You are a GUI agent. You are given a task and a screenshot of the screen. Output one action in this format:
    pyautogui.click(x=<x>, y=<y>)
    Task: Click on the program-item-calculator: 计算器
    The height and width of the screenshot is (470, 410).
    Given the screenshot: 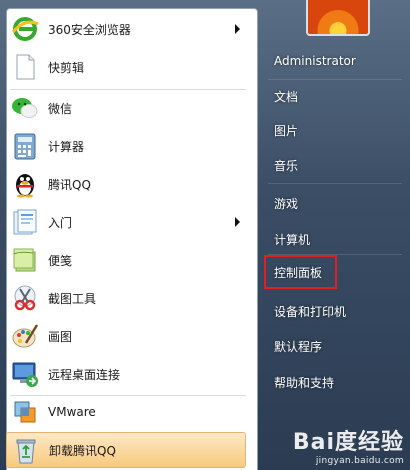 What is the action you would take?
    pyautogui.click(x=126, y=146)
    